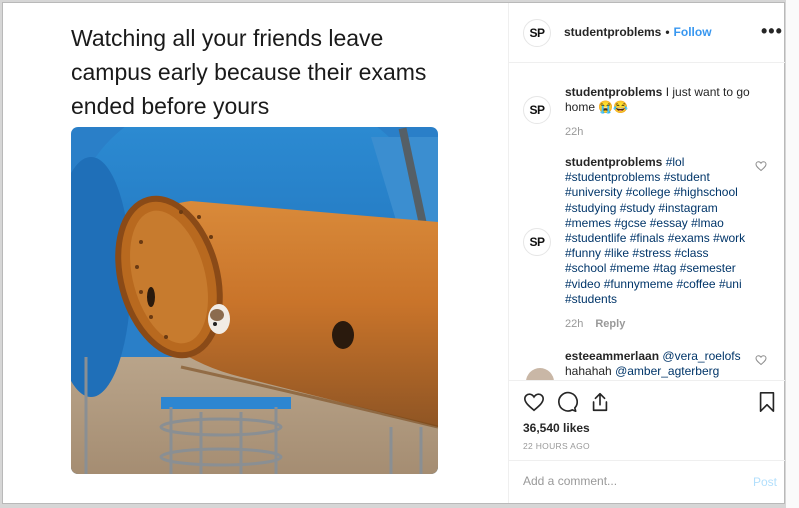  Describe the element at coordinates (669, 223) in the screenshot. I see `hashtag-link: #essay` at that location.